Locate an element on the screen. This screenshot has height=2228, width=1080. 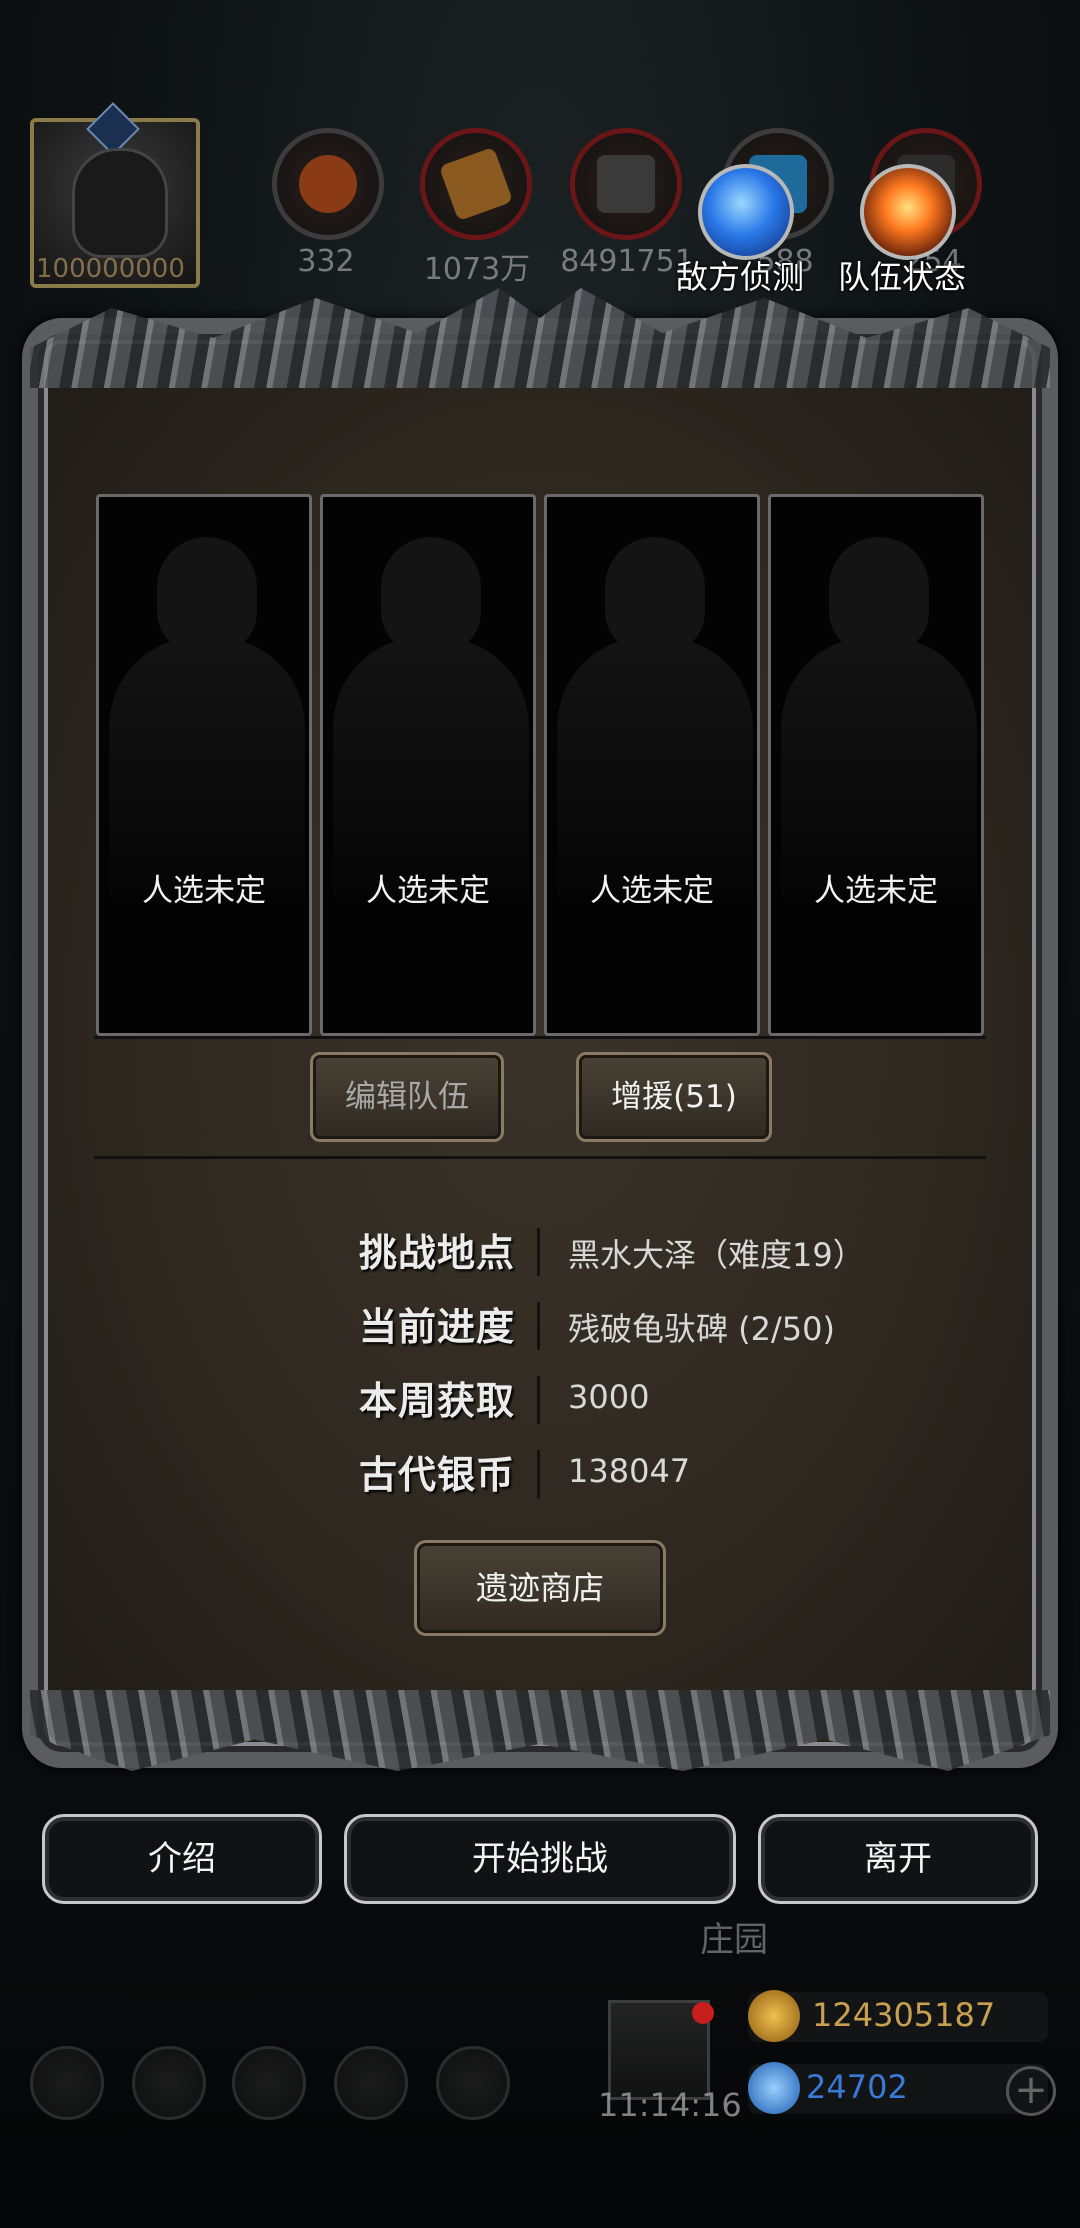
info-key: 本周获取 is located at coordinates (436, 1401).